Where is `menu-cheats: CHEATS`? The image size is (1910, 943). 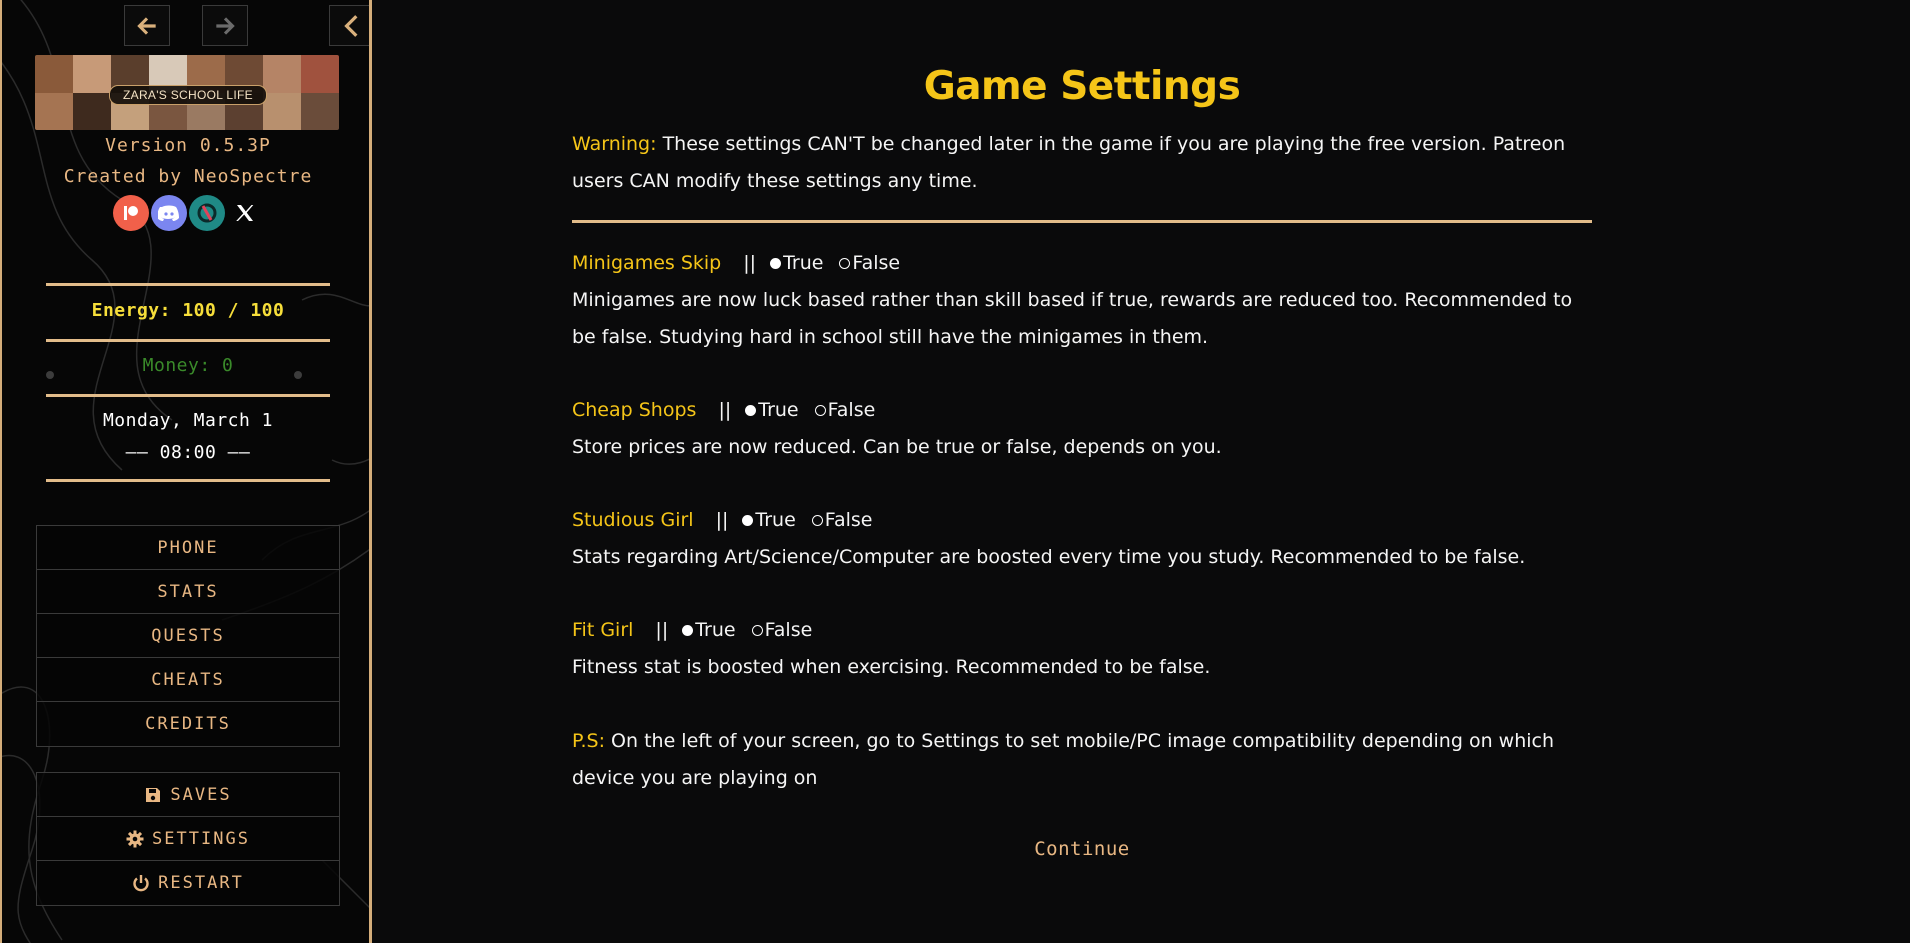
menu-cheats: CHEATS is located at coordinates (188, 680).